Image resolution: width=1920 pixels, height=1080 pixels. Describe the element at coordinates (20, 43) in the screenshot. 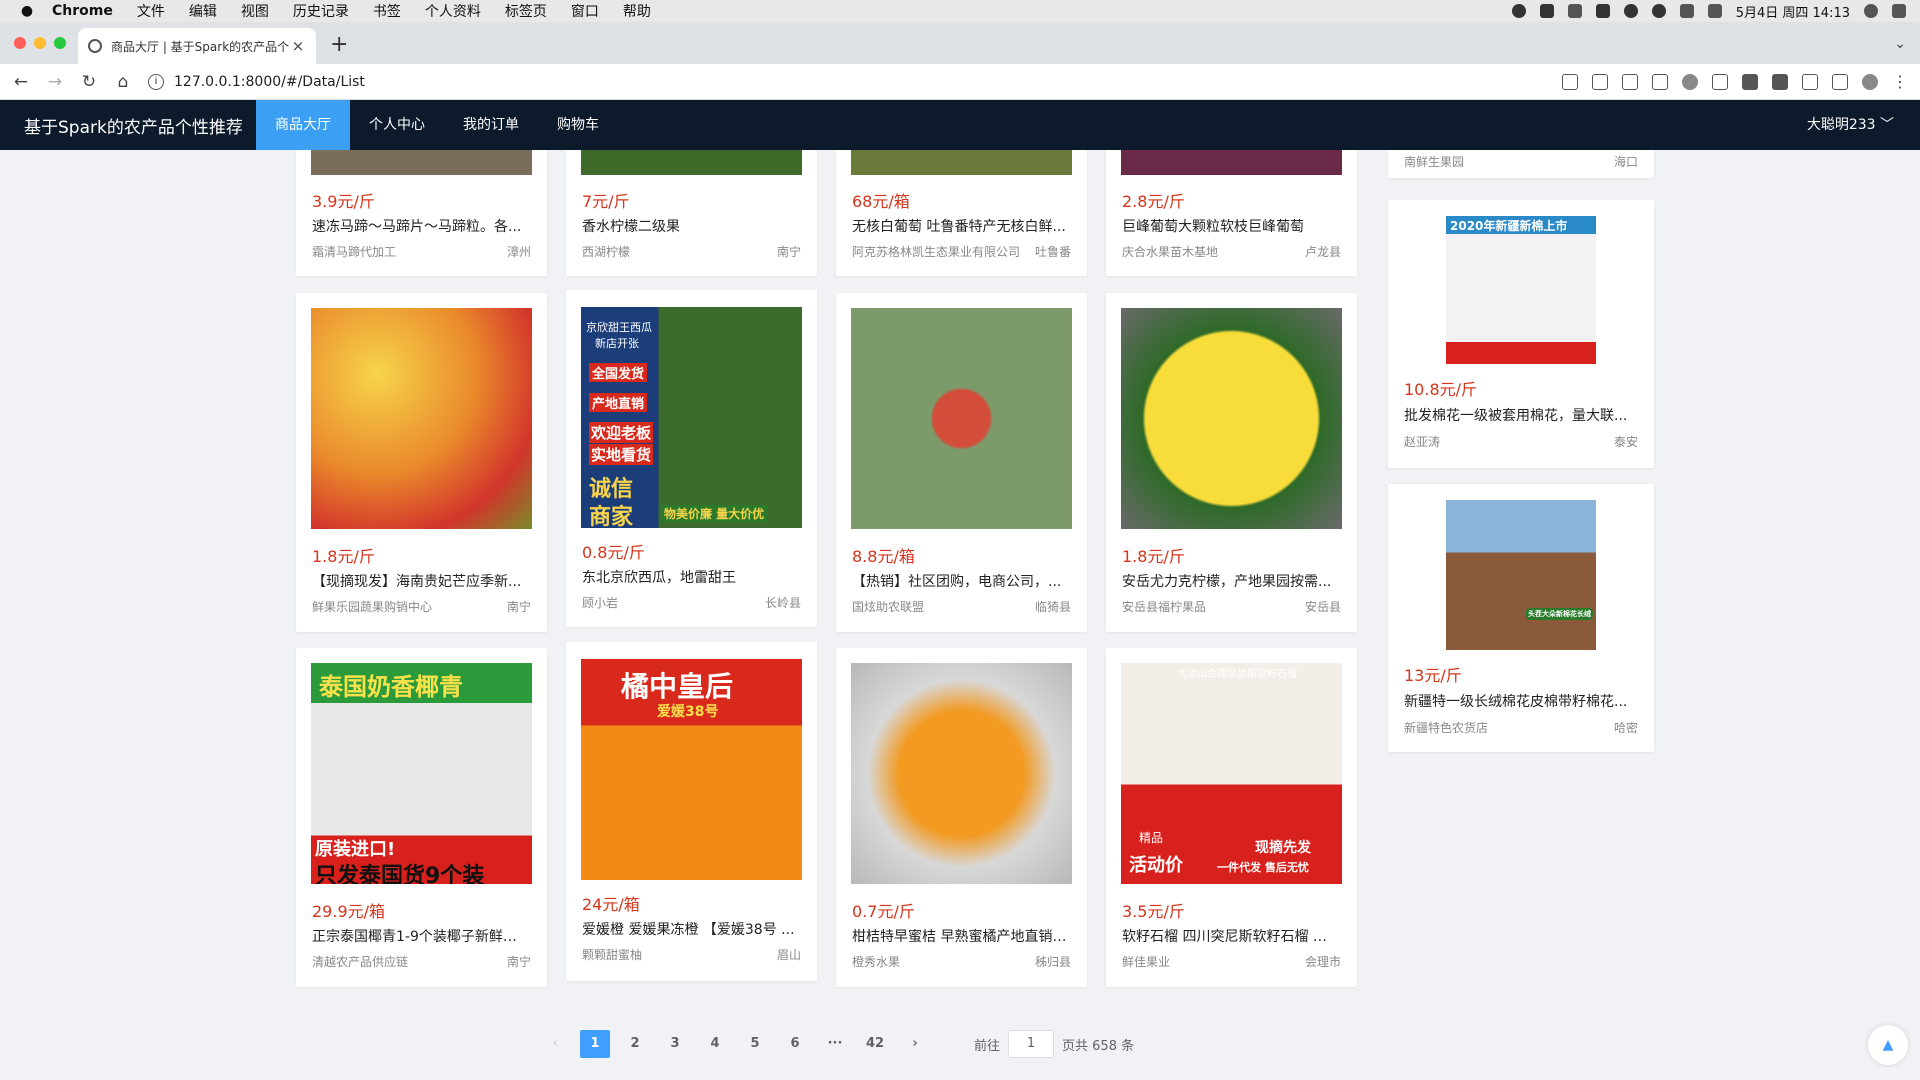

I see `close-window-button` at that location.